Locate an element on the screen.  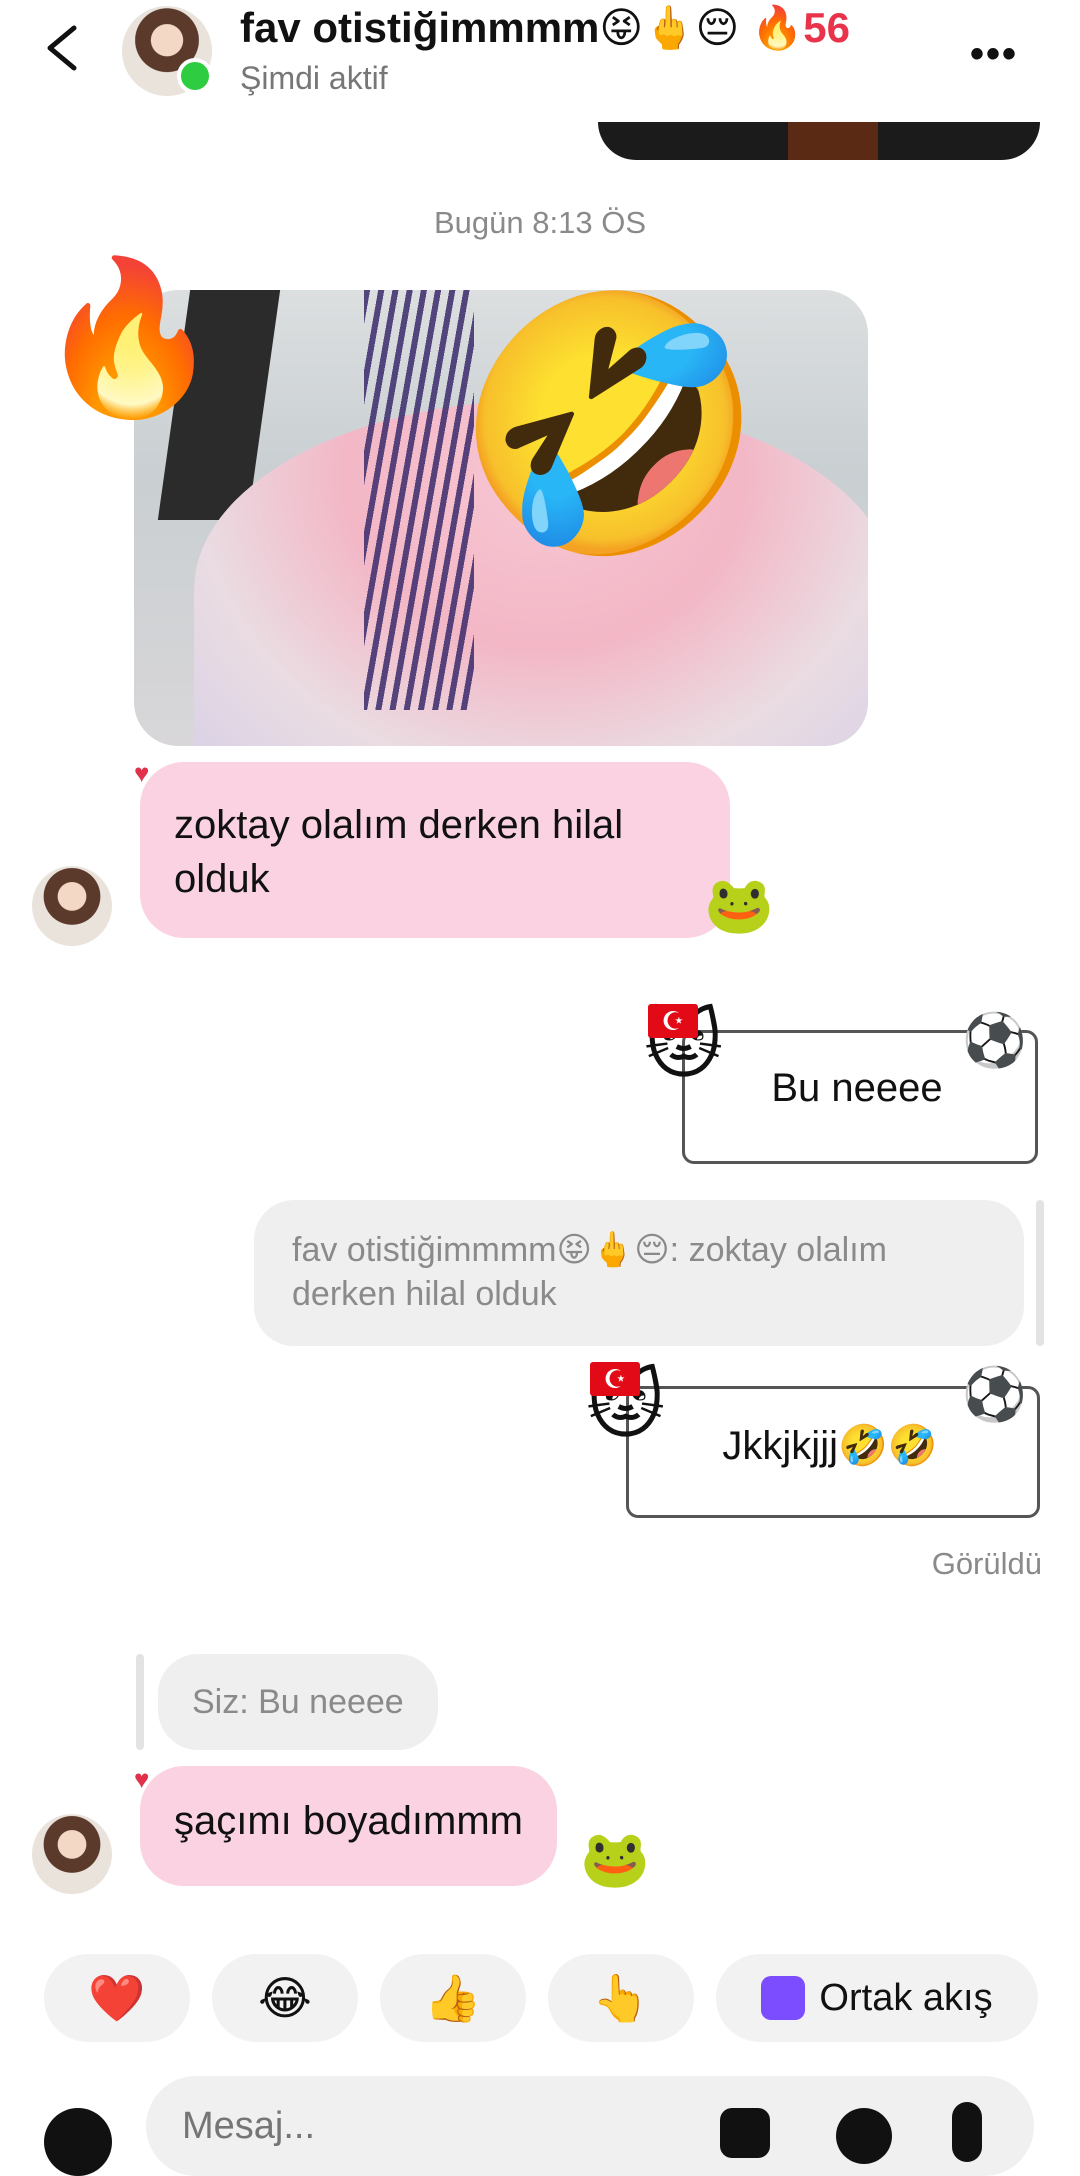
sent-message-text: Jkkjkjjj🤣🤣 is located at coordinates (830, 1446).